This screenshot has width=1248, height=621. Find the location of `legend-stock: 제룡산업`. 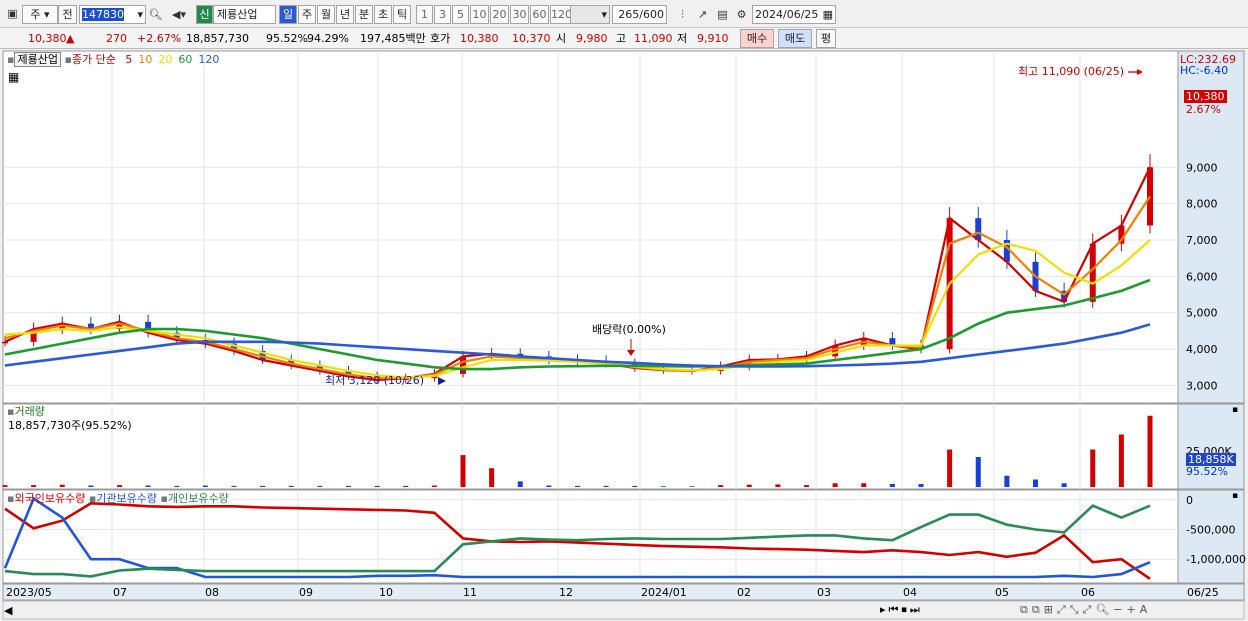

legend-stock: 제룡산업 is located at coordinates (37, 59).